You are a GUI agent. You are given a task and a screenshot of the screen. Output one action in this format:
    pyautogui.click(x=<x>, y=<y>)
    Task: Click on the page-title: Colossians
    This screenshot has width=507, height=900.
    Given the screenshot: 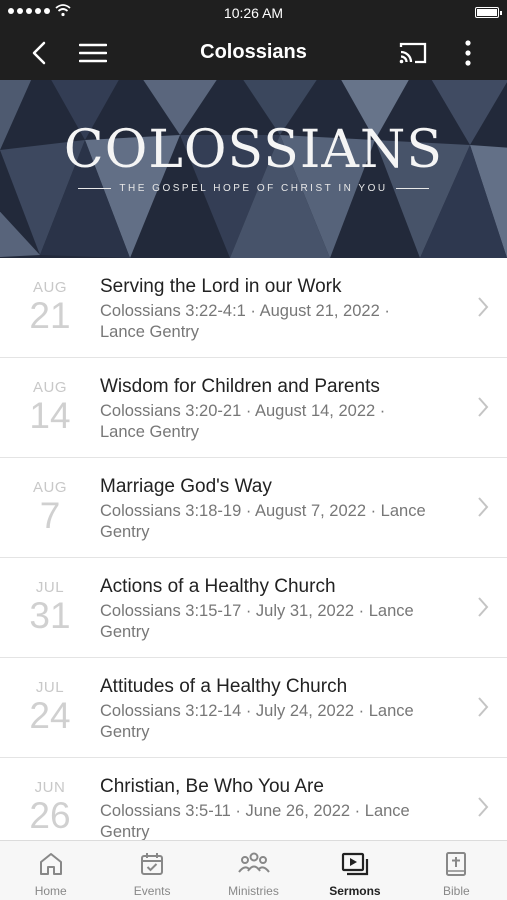 What is the action you would take?
    pyautogui.click(x=253, y=52)
    